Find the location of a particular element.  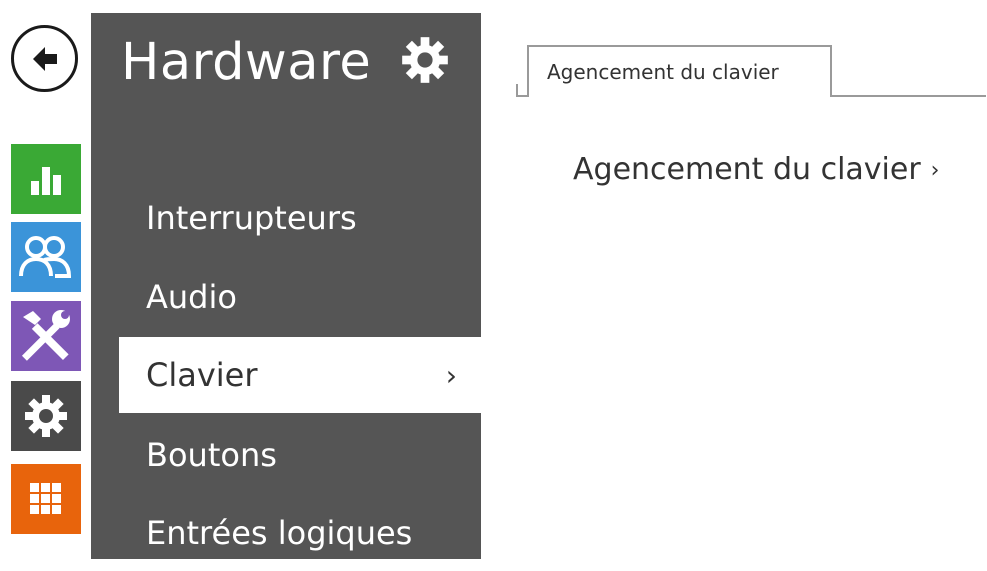

apps-tile is located at coordinates (46, 499).